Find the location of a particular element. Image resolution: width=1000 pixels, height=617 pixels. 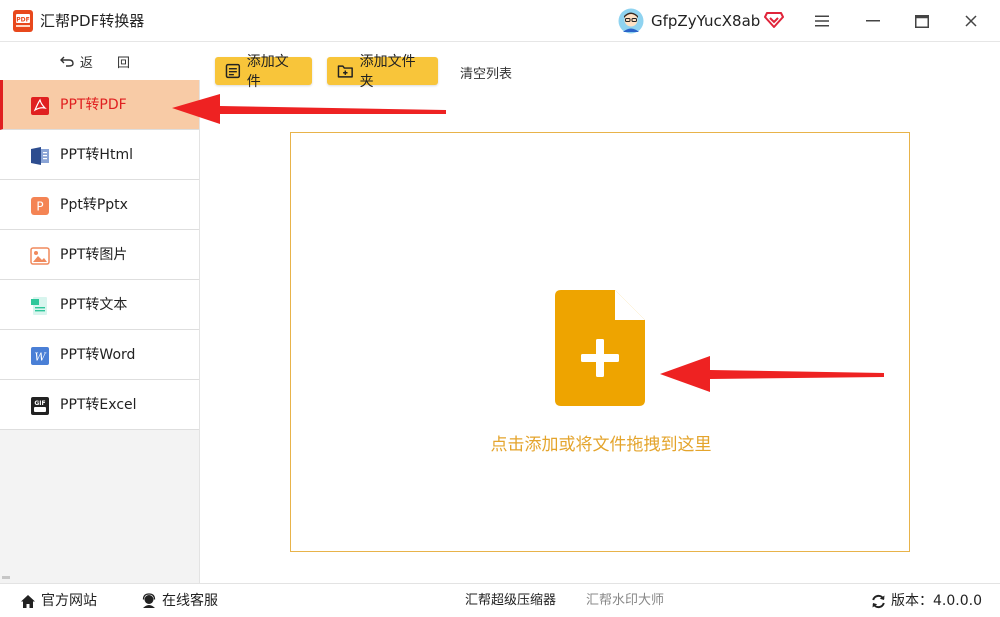

sidebar-item-ppt-to-text: PPT转文本 is located at coordinates (99, 305).